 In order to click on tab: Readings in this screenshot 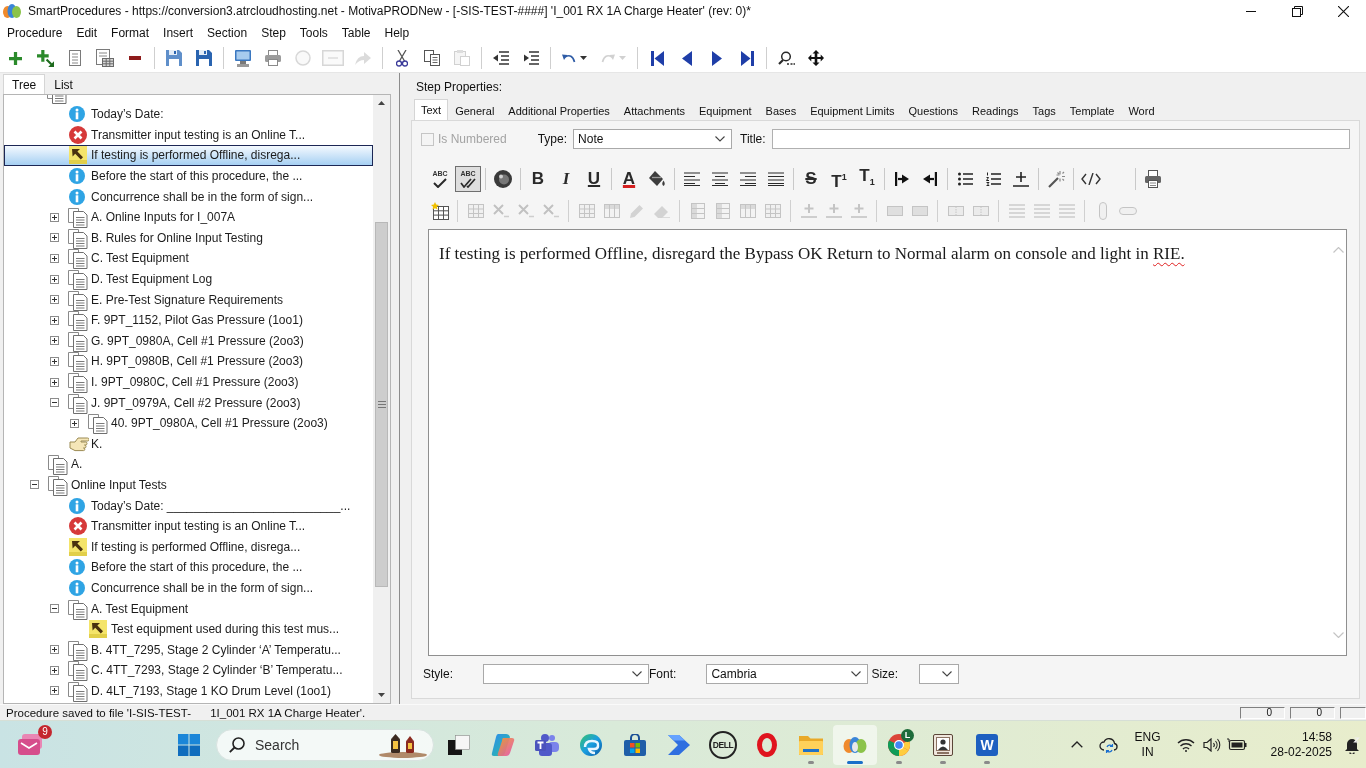, I will do `click(995, 110)`.